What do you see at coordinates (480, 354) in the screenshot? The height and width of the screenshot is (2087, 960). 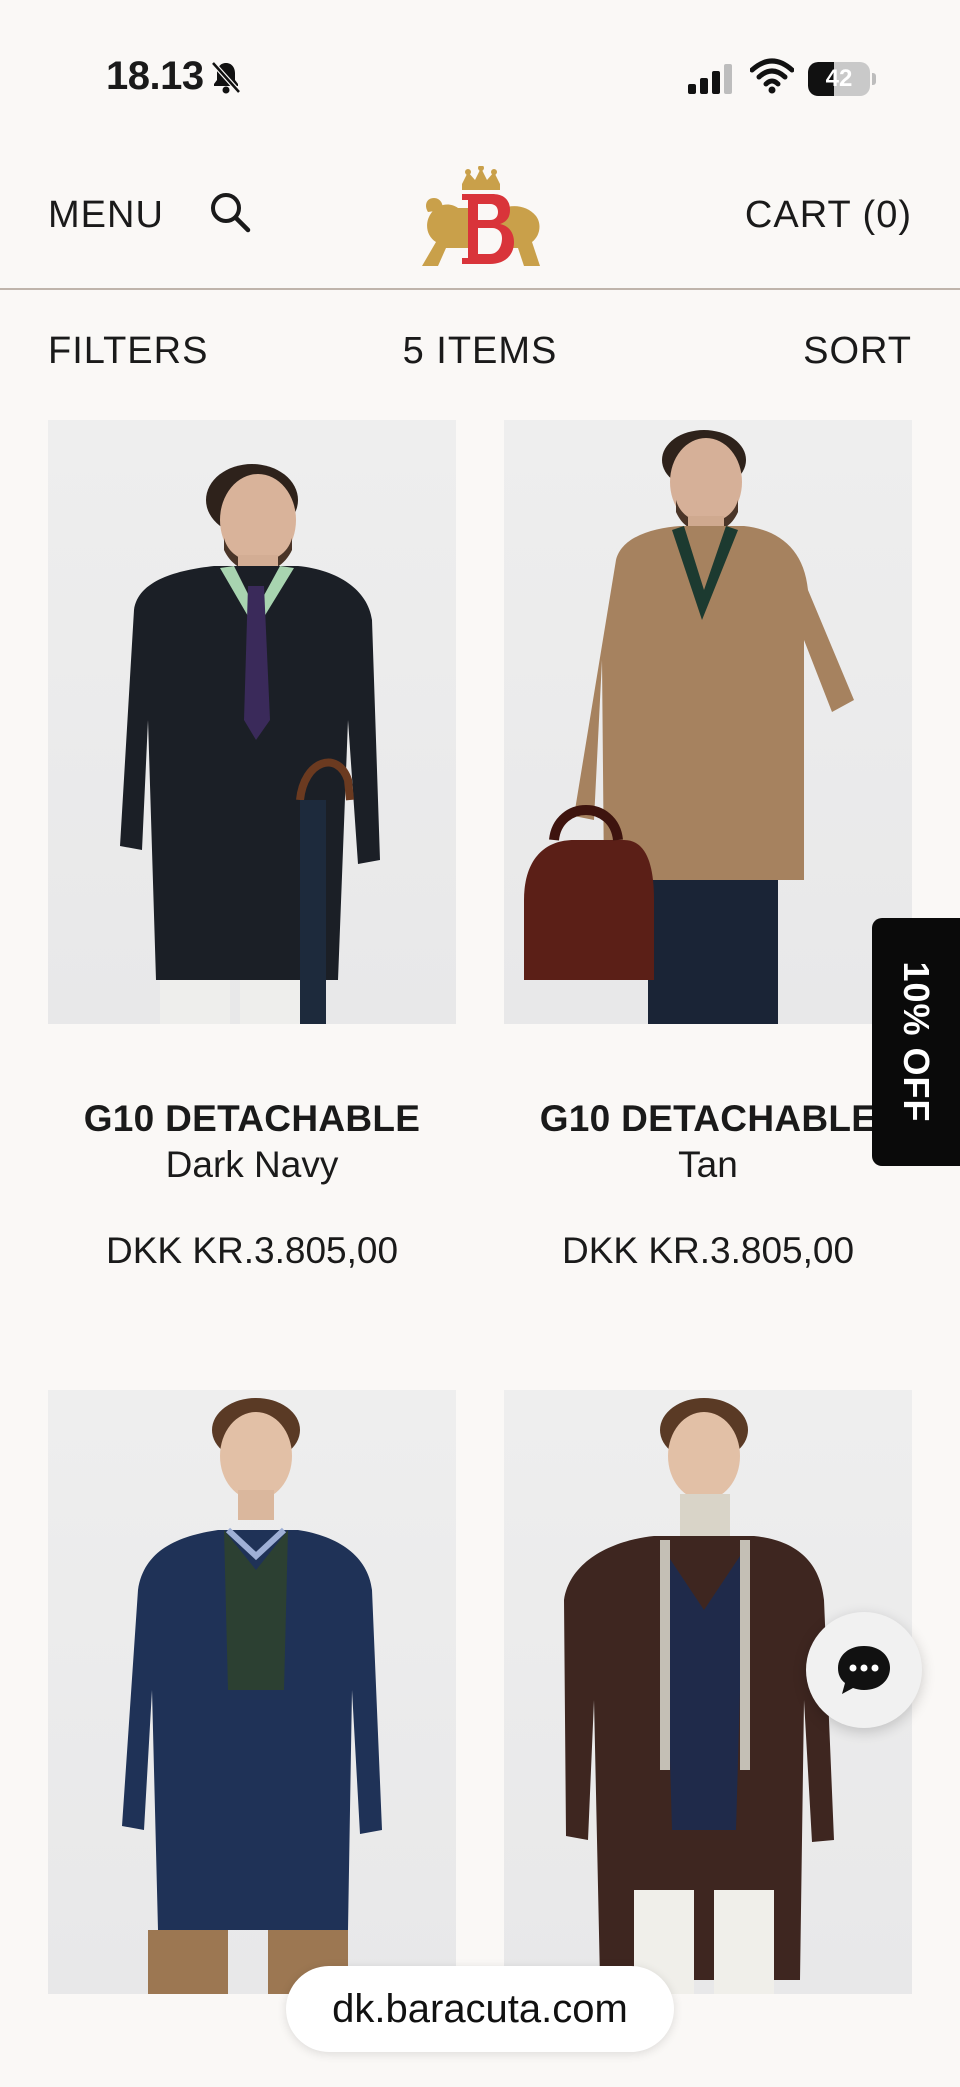 I see `listing-toolbar: FILTERS 5 ITEMS SORT` at bounding box center [480, 354].